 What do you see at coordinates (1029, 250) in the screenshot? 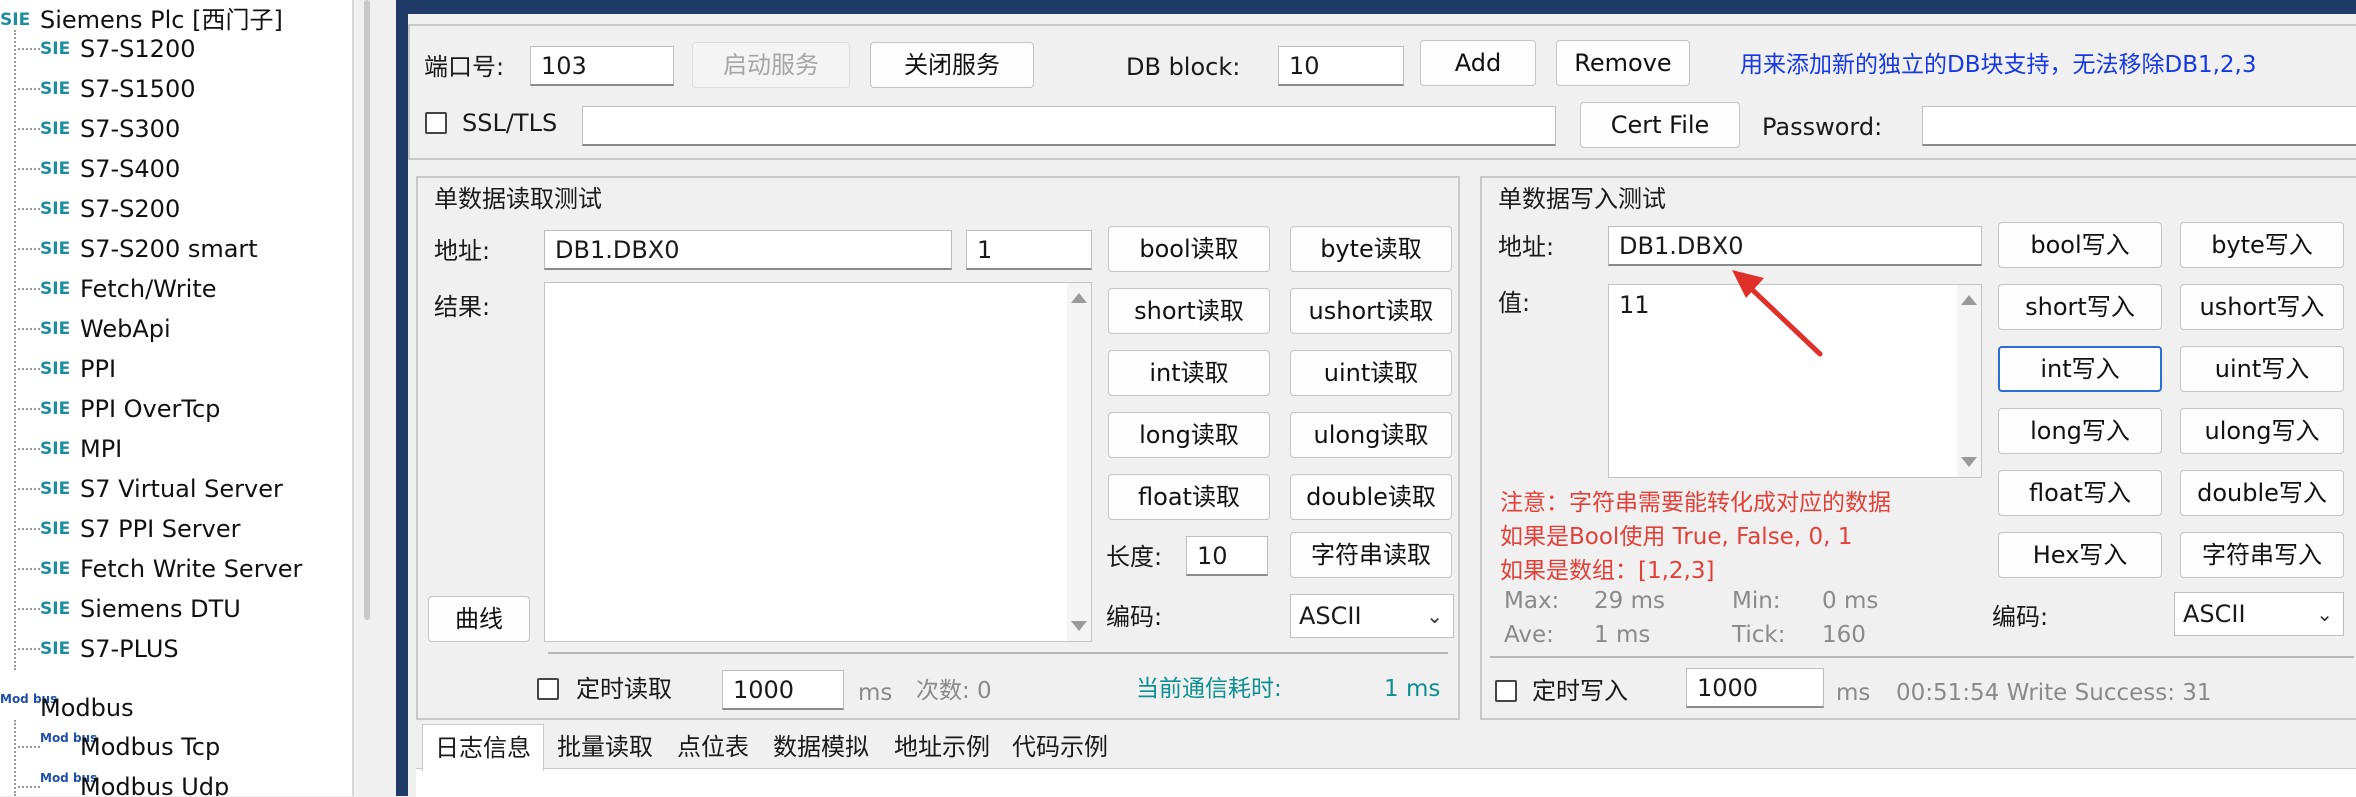
I see `read-count-input: 1` at bounding box center [1029, 250].